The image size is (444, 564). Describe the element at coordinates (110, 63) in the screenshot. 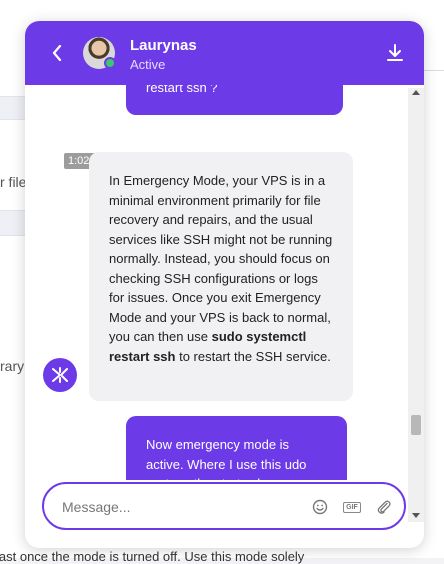

I see `online-status-dot` at that location.